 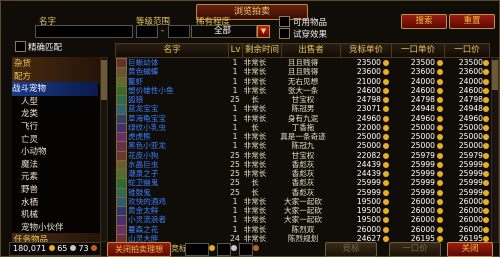 I want to click on column-header-seller: 出售者, so click(x=311, y=50).